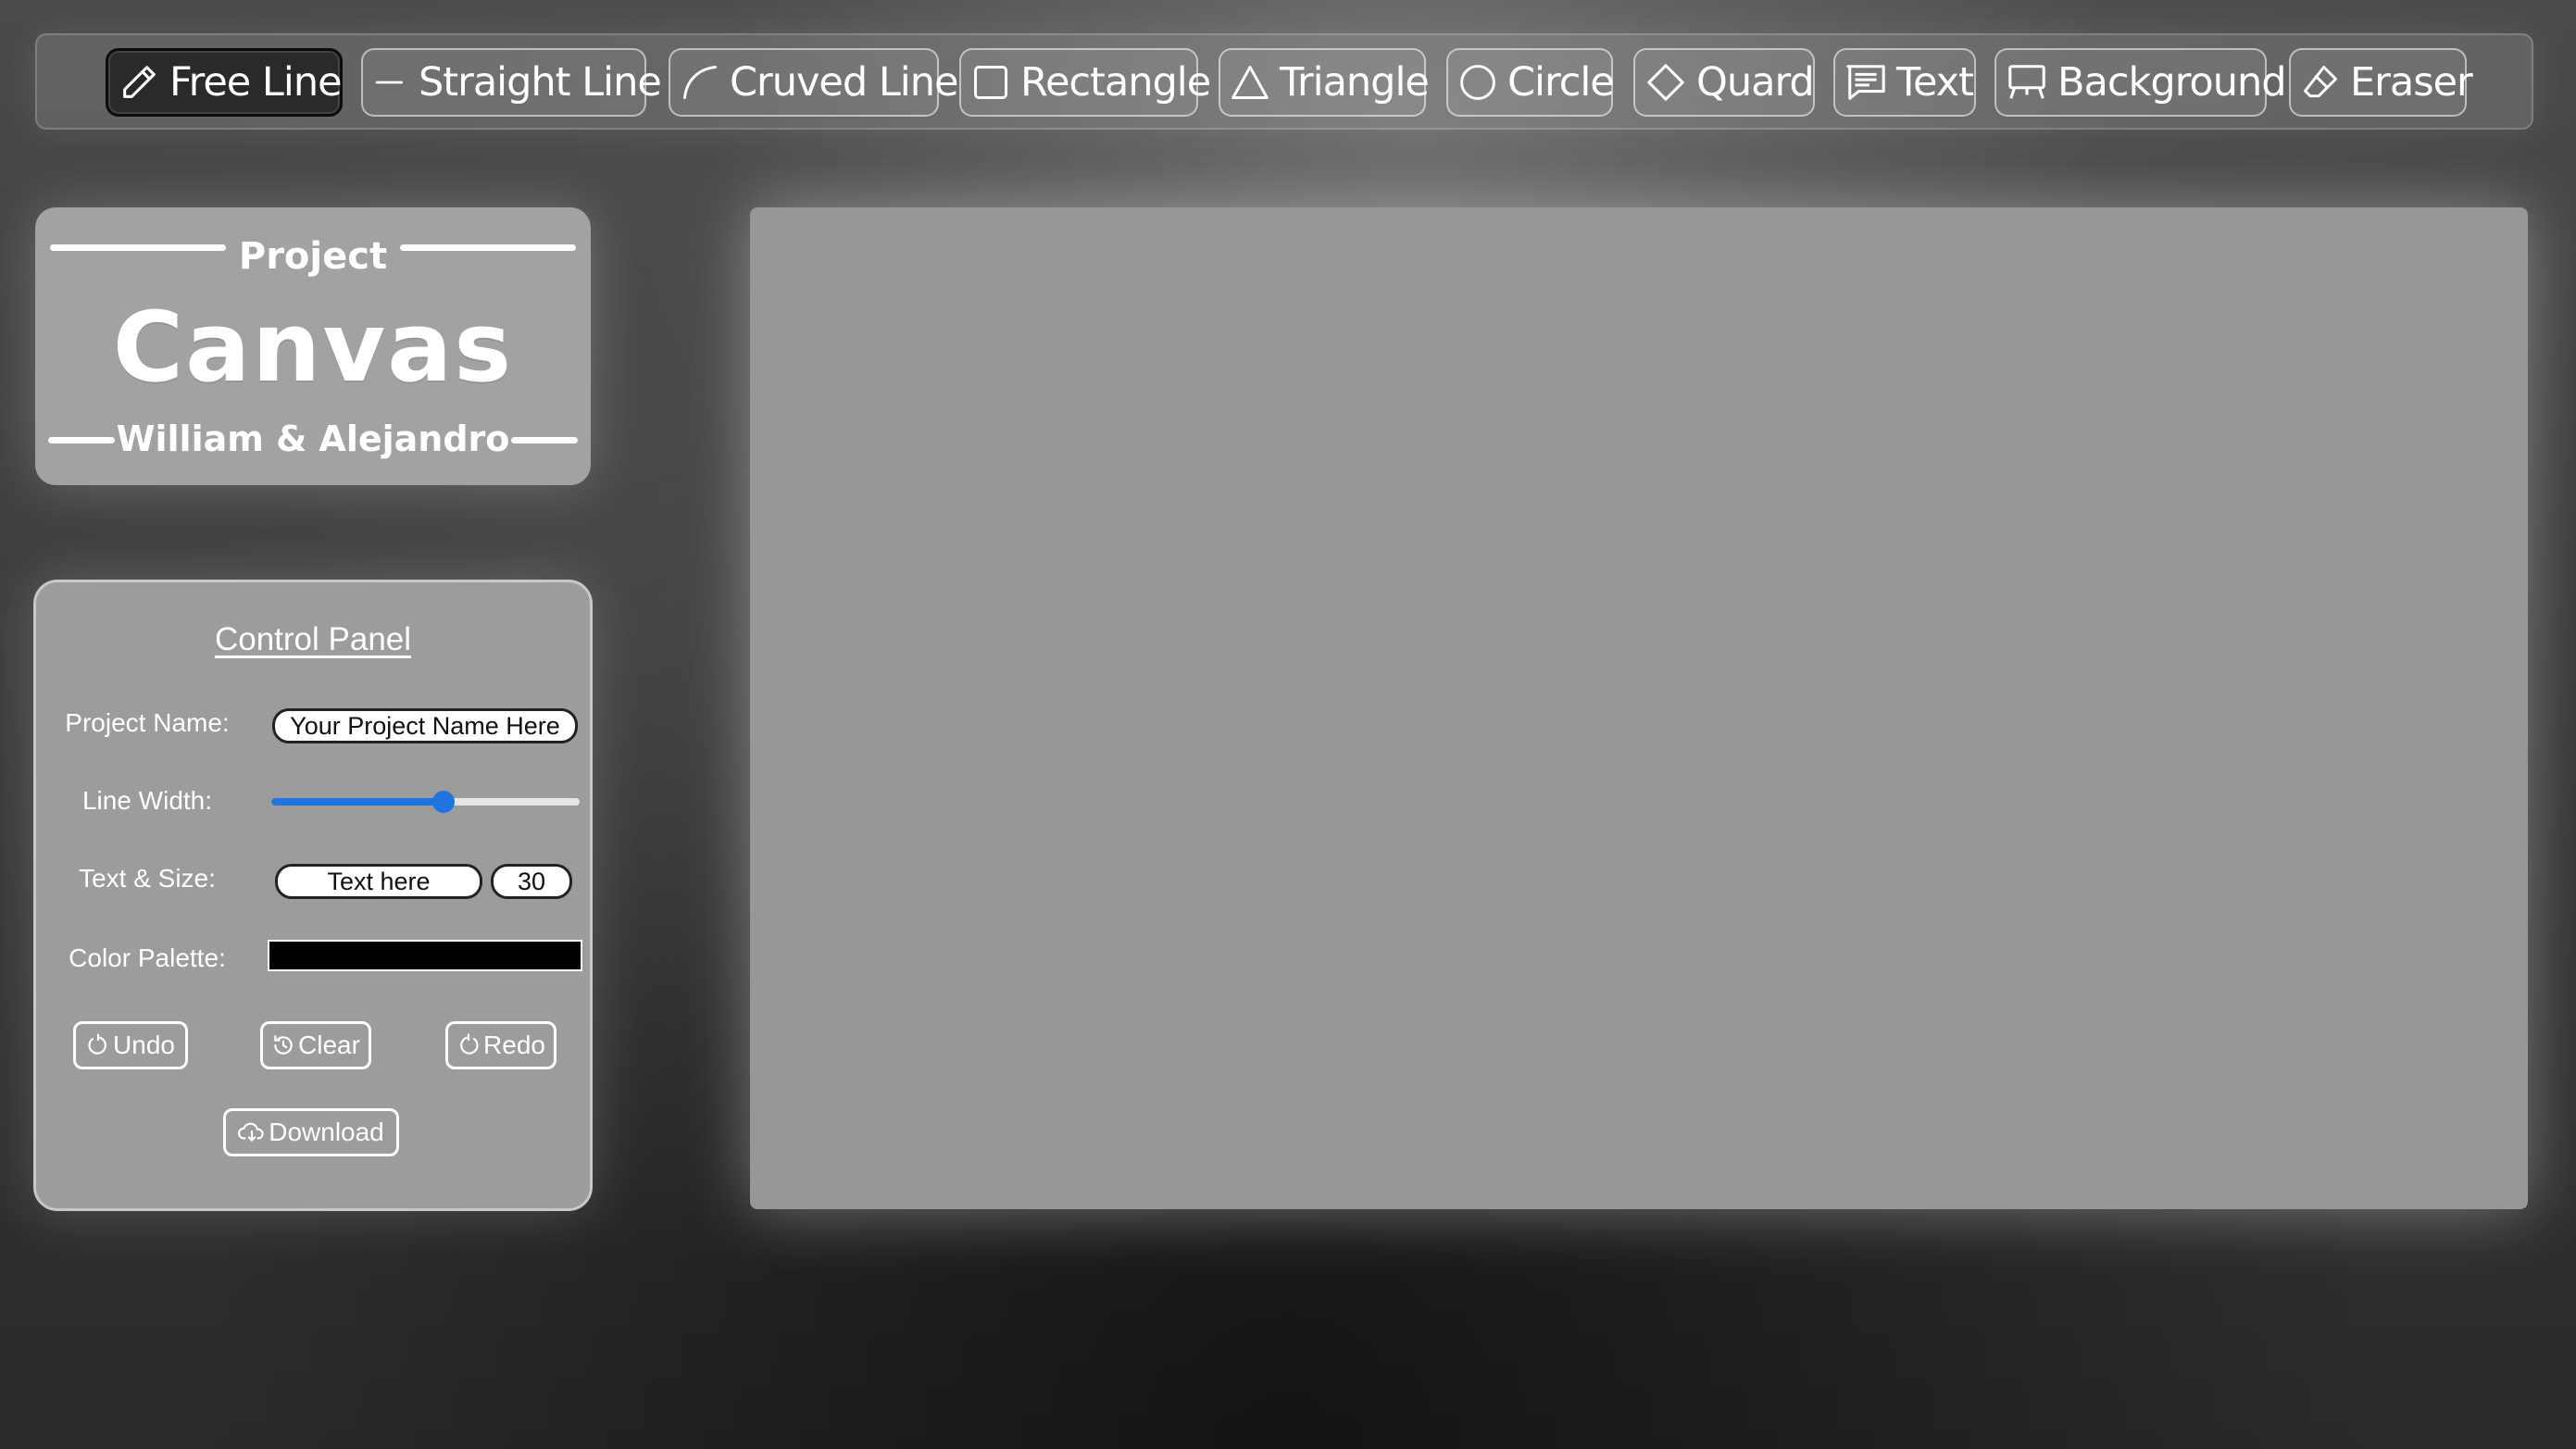 The width and height of the screenshot is (2576, 1449). I want to click on curve-icon, so click(700, 82).